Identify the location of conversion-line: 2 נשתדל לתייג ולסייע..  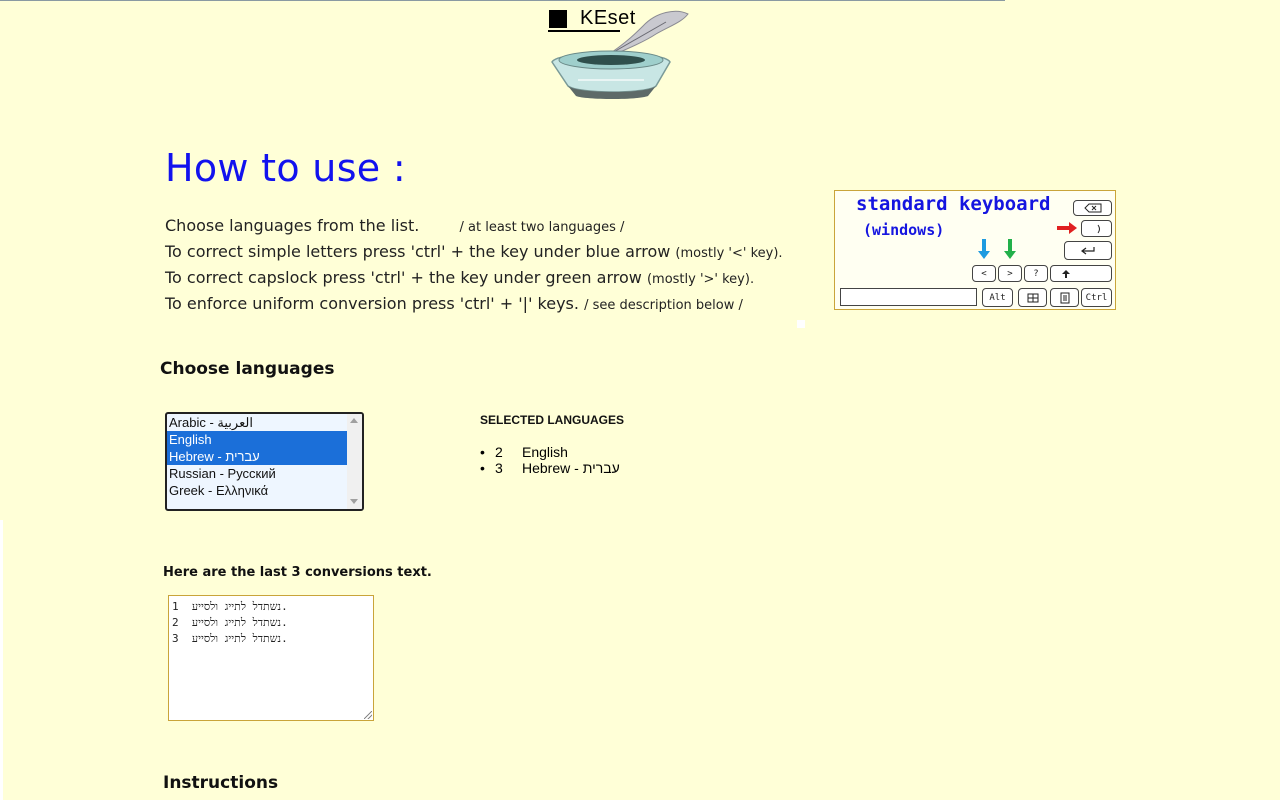
(230, 622).